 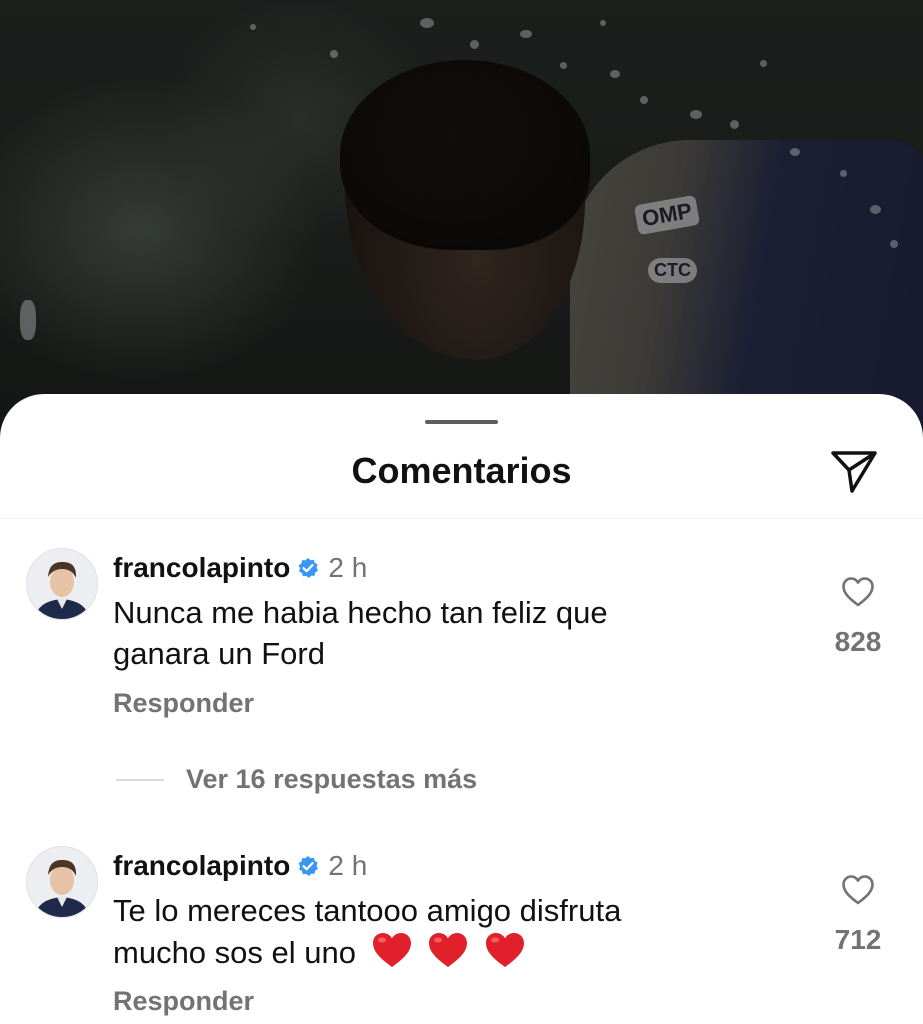 I want to click on share-button, so click(x=854, y=472).